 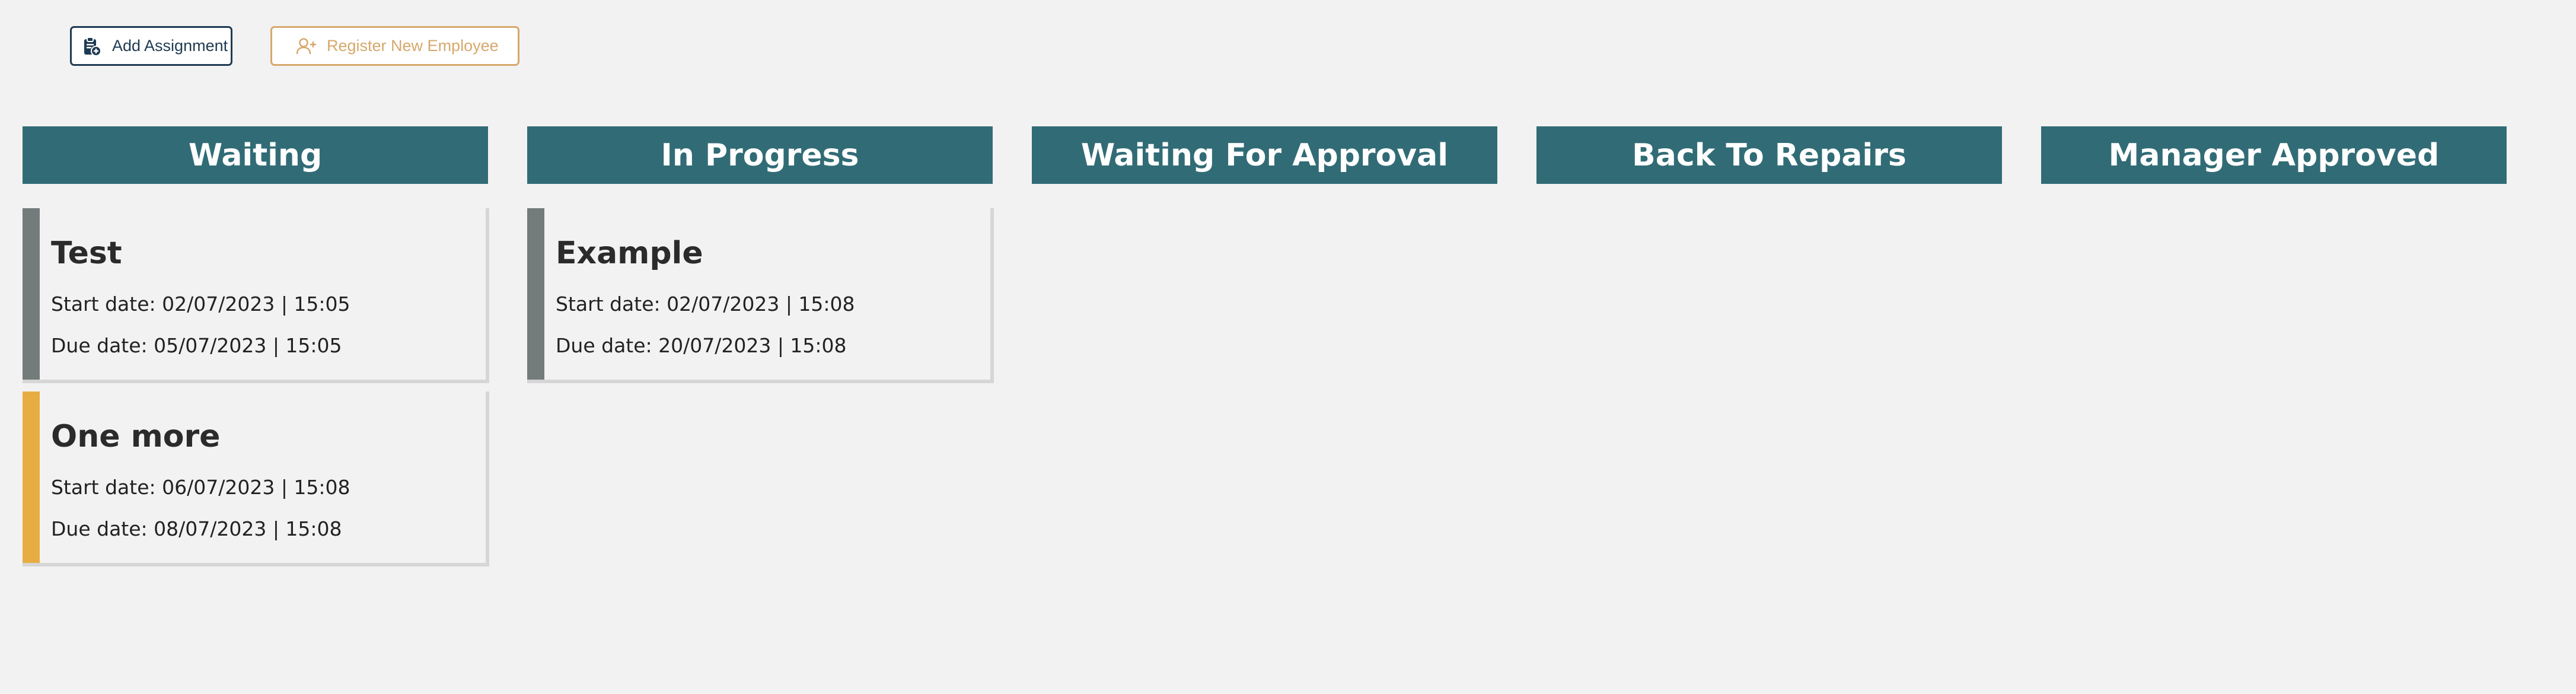 What do you see at coordinates (196, 346) in the screenshot?
I see `due-date: Due date: 05/07/2023 | 15:05` at bounding box center [196, 346].